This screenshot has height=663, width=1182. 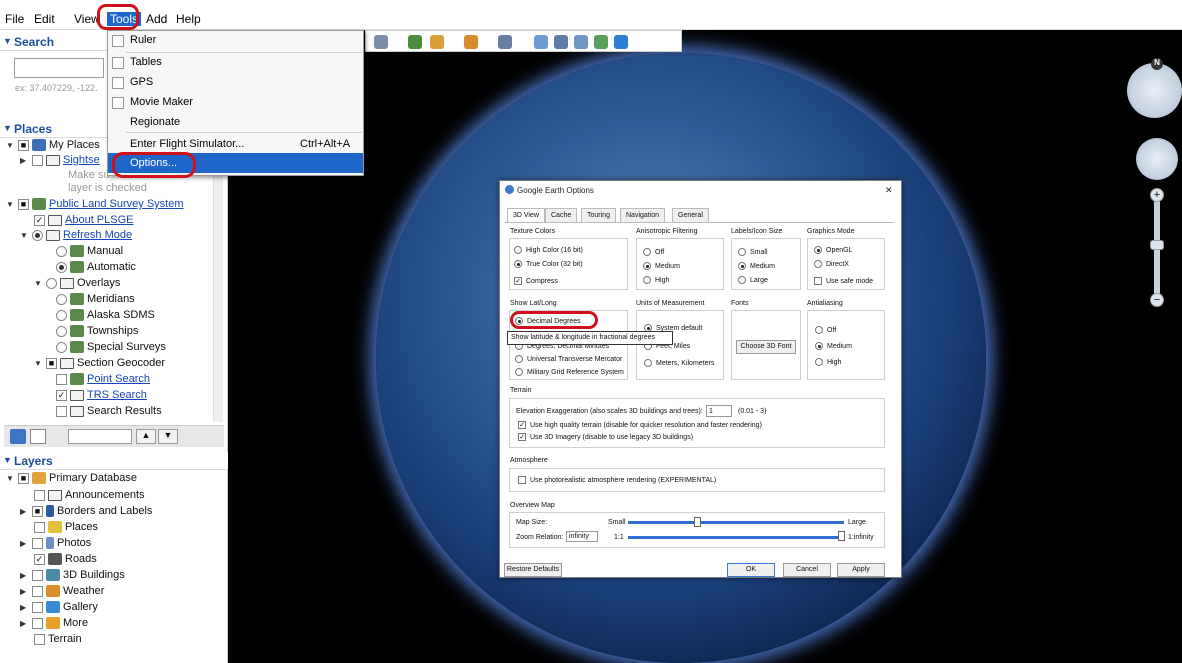 I want to click on ruler-icon, so click(x=505, y=42).